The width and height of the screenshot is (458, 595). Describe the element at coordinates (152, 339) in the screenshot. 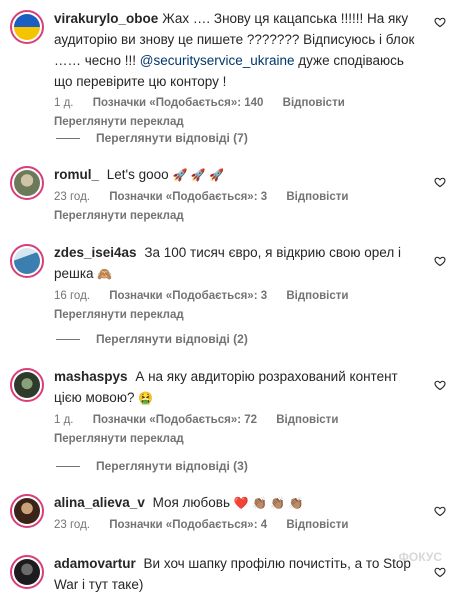

I see `view-replies-button: Переглянути відповіді (2)` at that location.